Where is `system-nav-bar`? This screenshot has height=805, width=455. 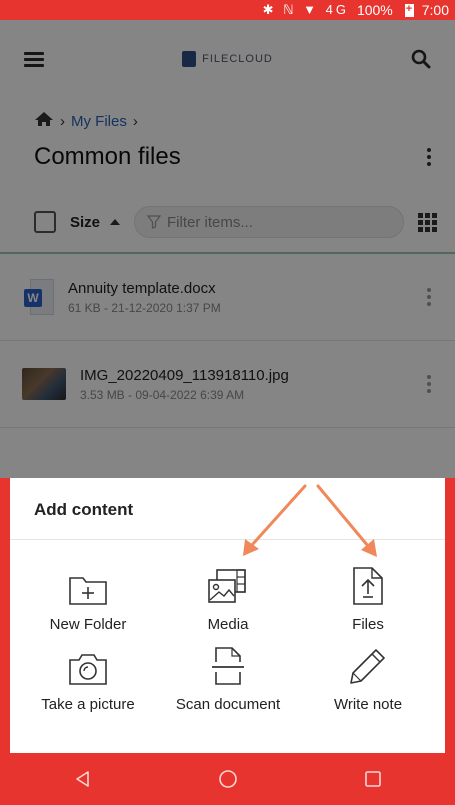 system-nav-bar is located at coordinates (227, 779).